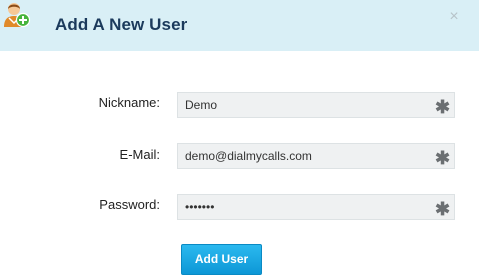  Describe the element at coordinates (139, 154) in the screenshot. I see `email-label: E-Mail:` at that location.